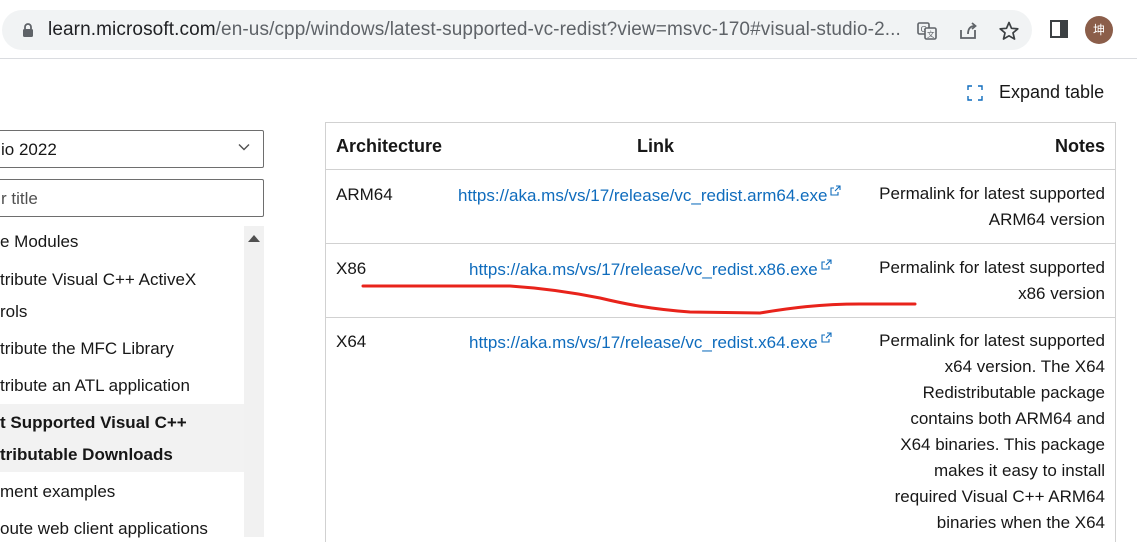  I want to click on scroll-up-arrow-icon, so click(254, 238).